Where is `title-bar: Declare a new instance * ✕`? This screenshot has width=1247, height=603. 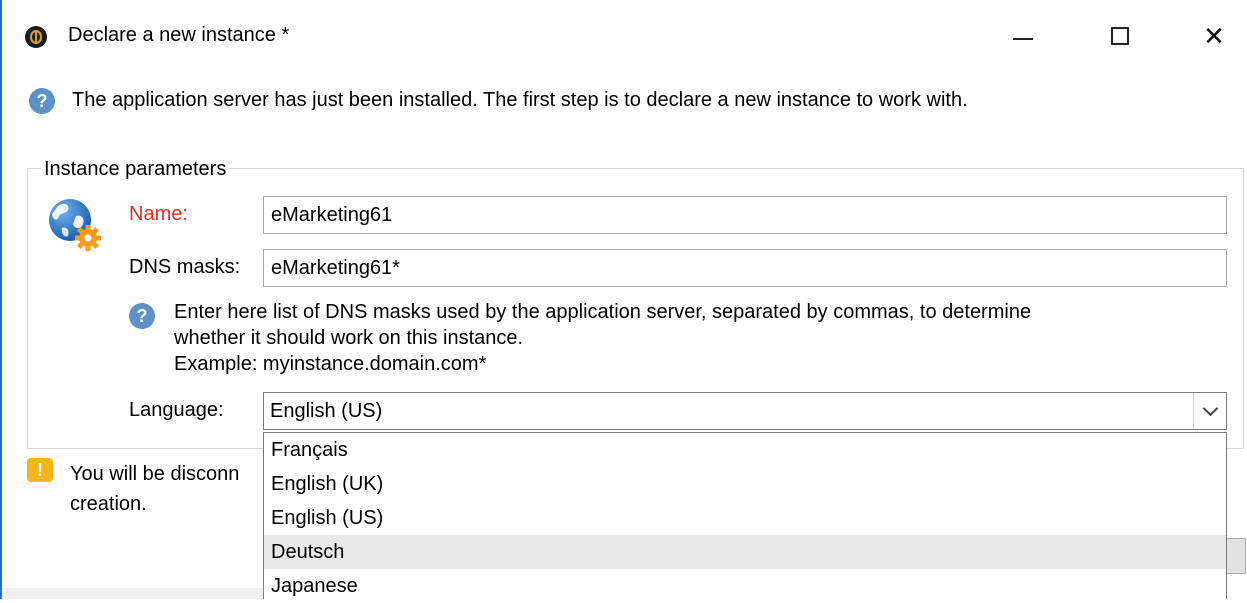 title-bar: Declare a new instance * ✕ is located at coordinates (624, 35).